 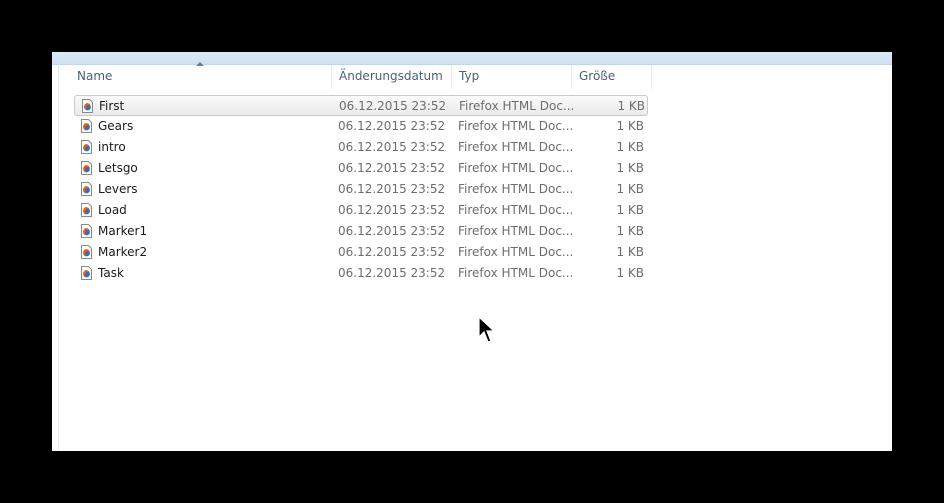 I want to click on column-header-date: Änderungsdatum, so click(x=392, y=77).